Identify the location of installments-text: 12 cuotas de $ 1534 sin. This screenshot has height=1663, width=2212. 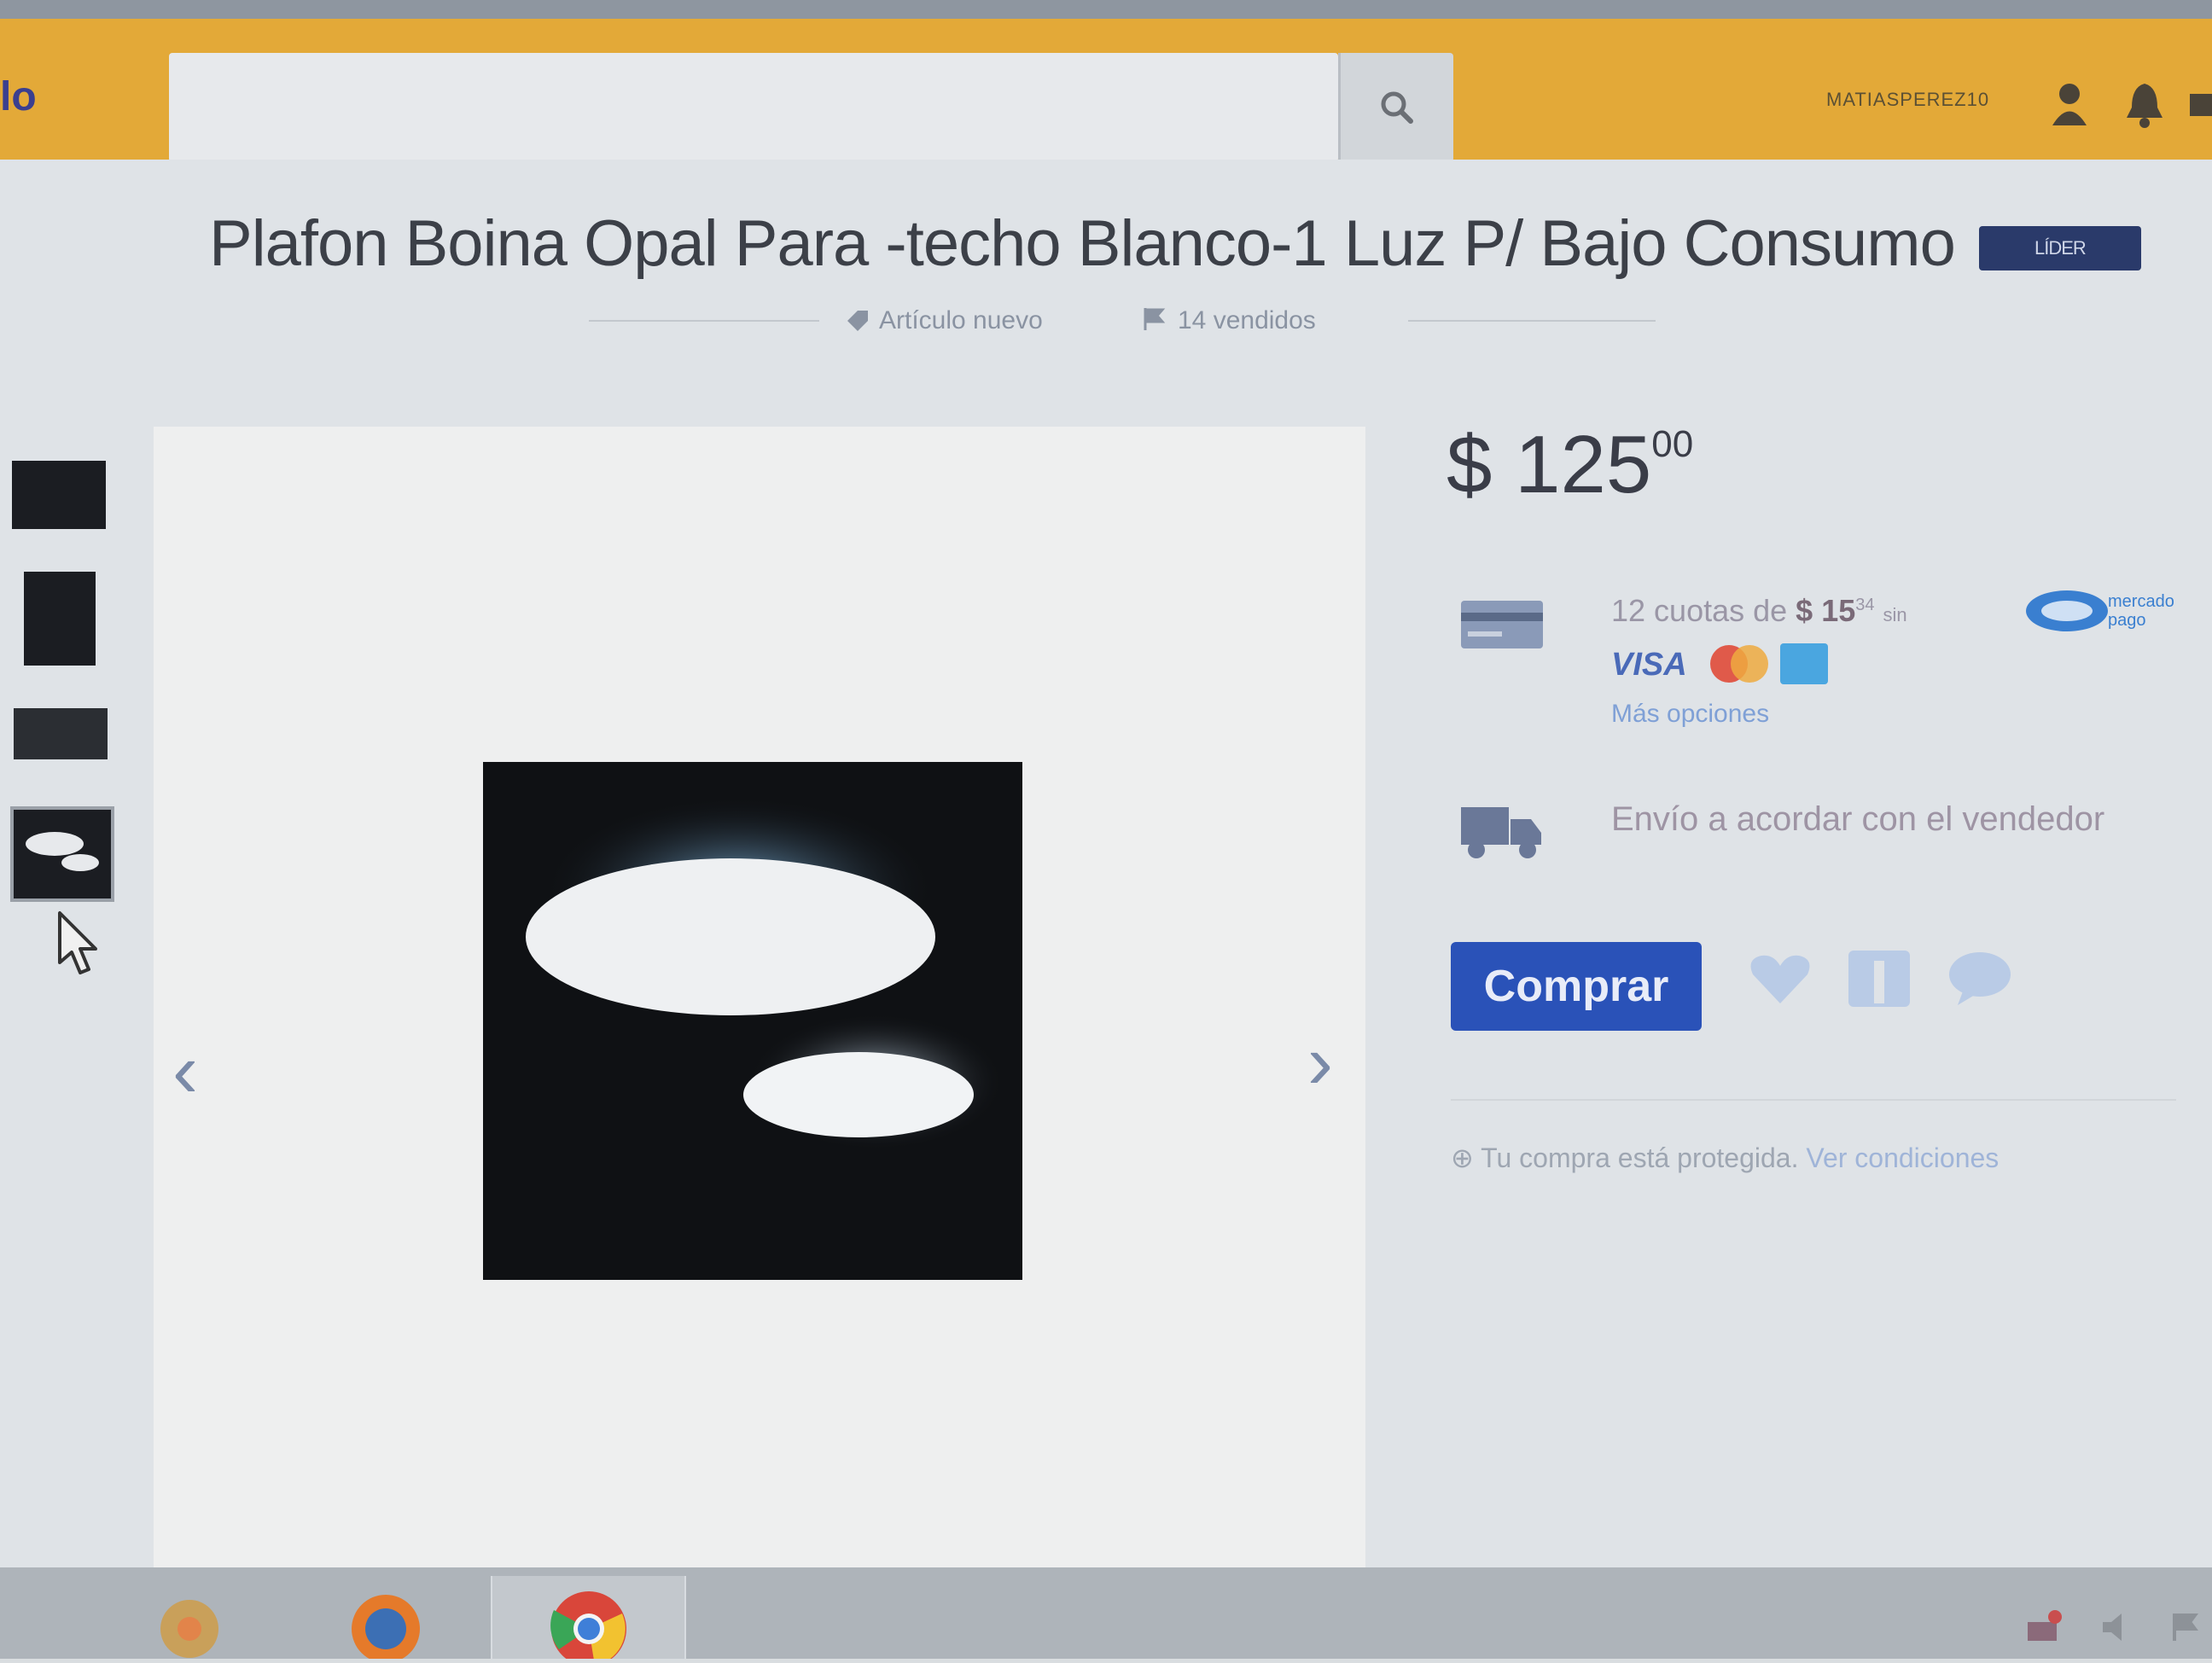
(1759, 611).